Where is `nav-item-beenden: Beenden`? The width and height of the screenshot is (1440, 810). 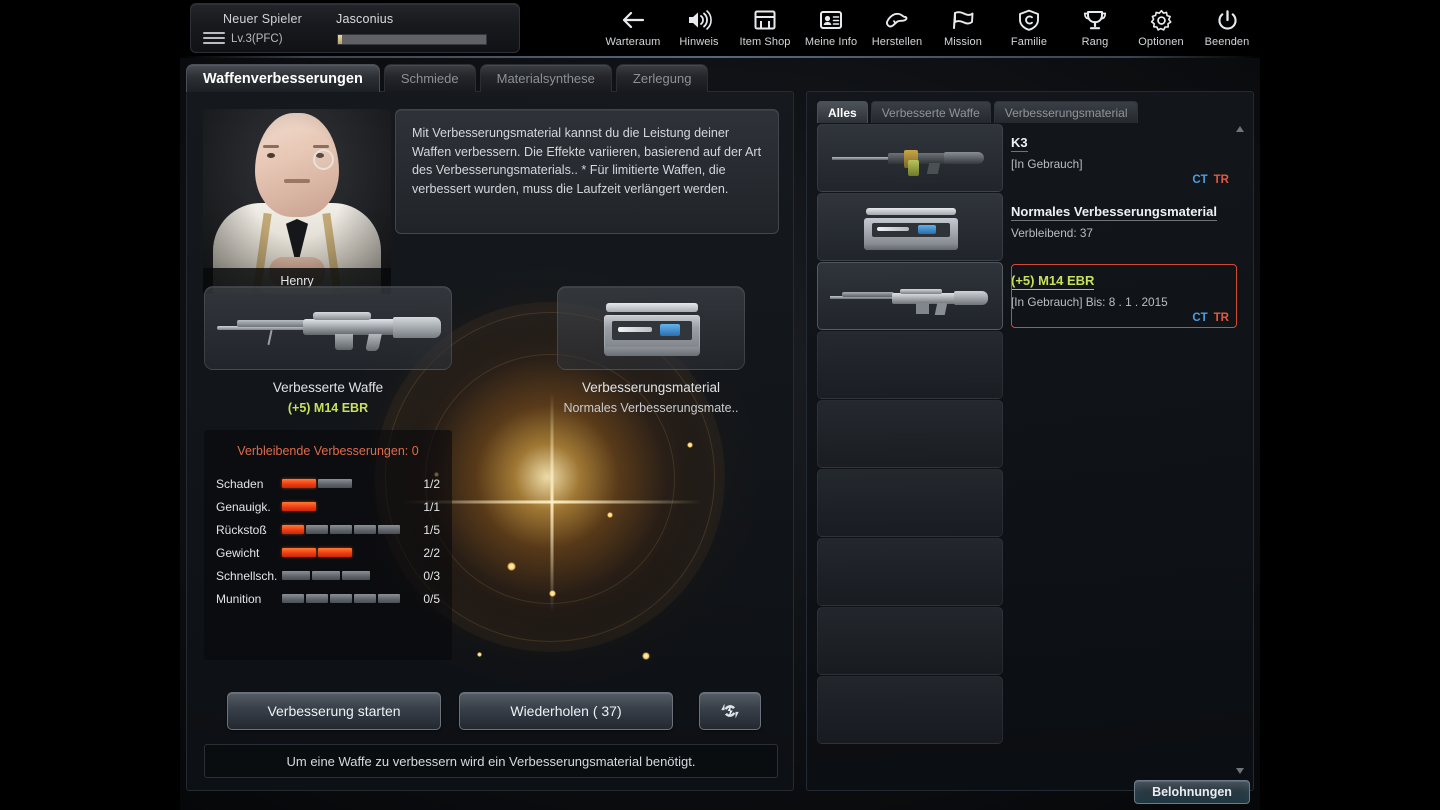
nav-item-beenden: Beenden is located at coordinates (1227, 30).